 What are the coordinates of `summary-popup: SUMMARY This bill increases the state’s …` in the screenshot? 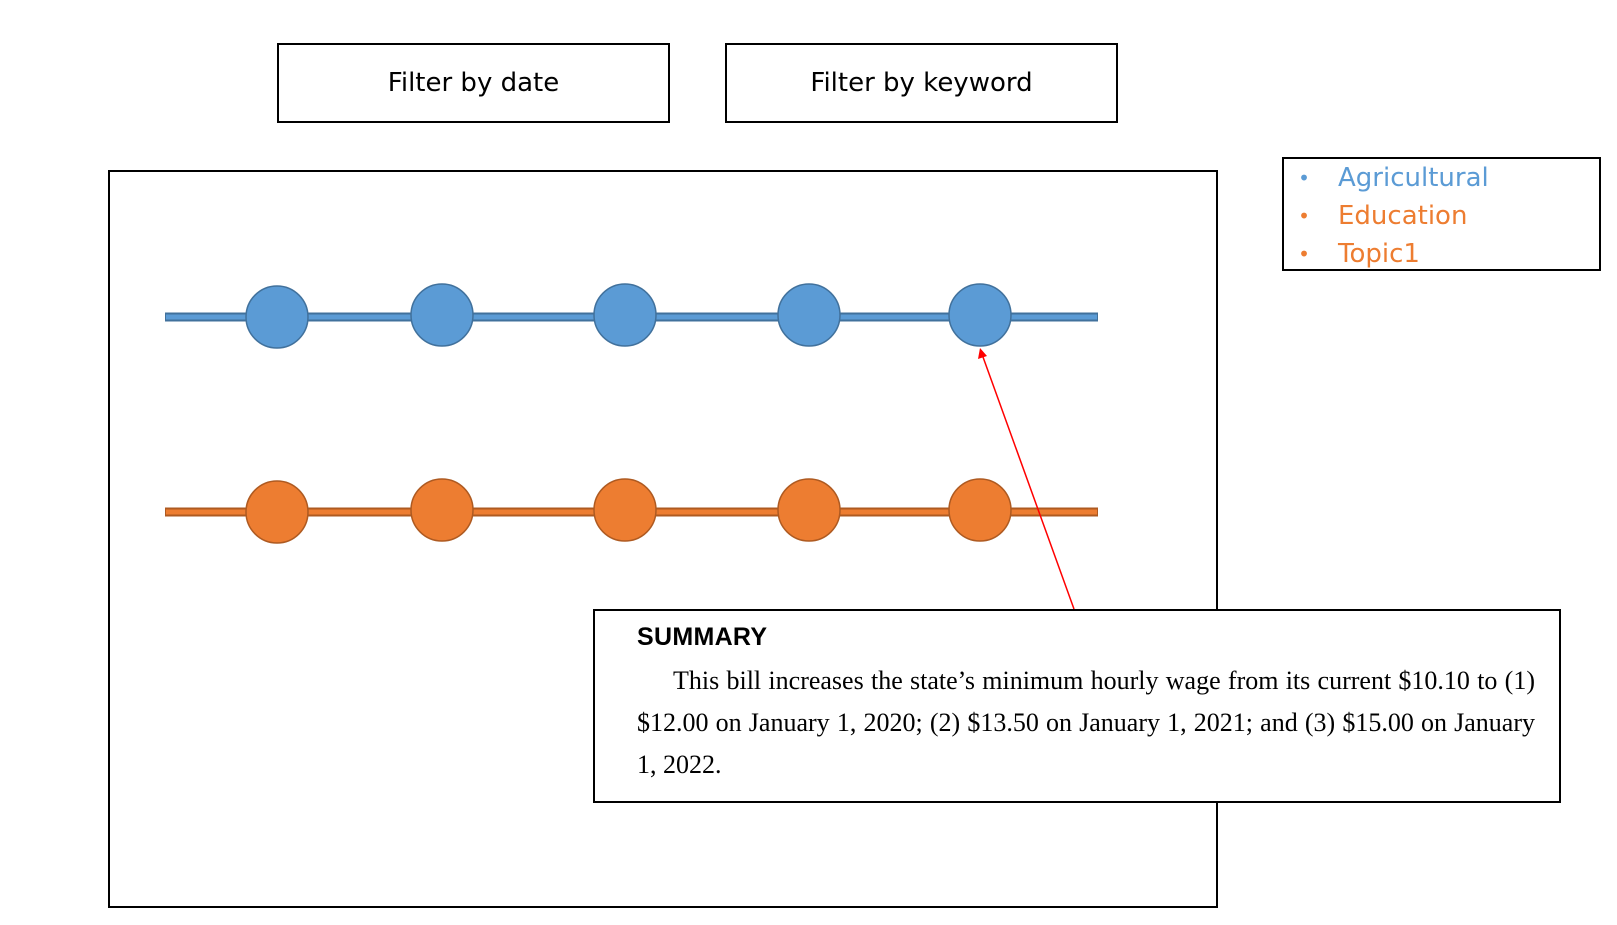 It's located at (1077, 706).